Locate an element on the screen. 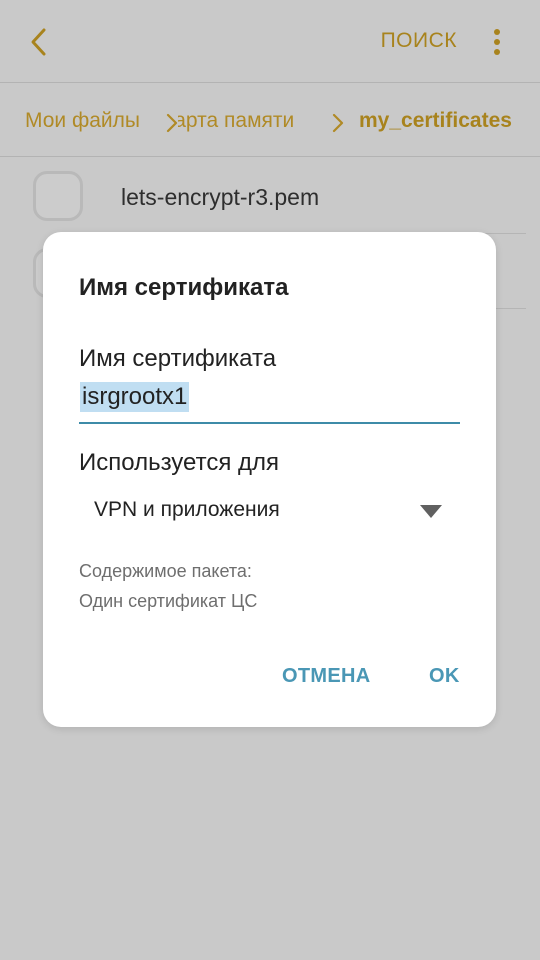 This screenshot has width=540, height=960. file-name: lets-encrypt-r3.pem is located at coordinates (220, 197).